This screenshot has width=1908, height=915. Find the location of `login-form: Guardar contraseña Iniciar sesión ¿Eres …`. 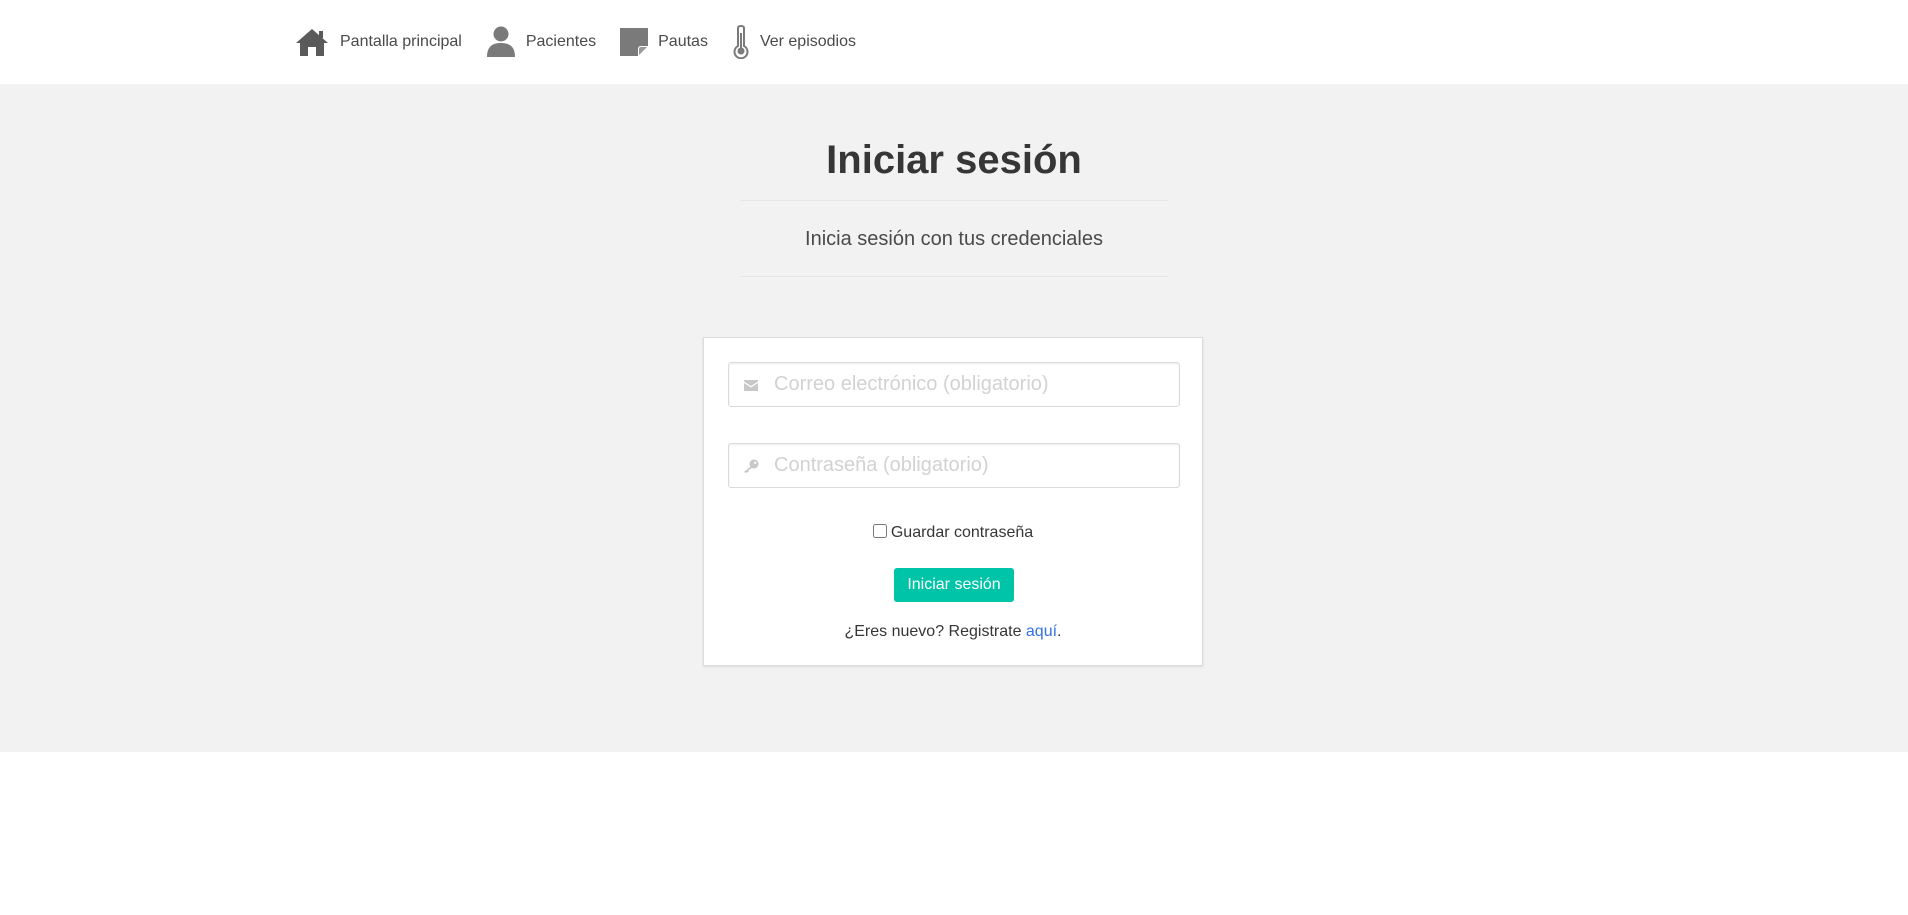

login-form: Guardar contraseña Iniciar sesión ¿Eres … is located at coordinates (953, 501).